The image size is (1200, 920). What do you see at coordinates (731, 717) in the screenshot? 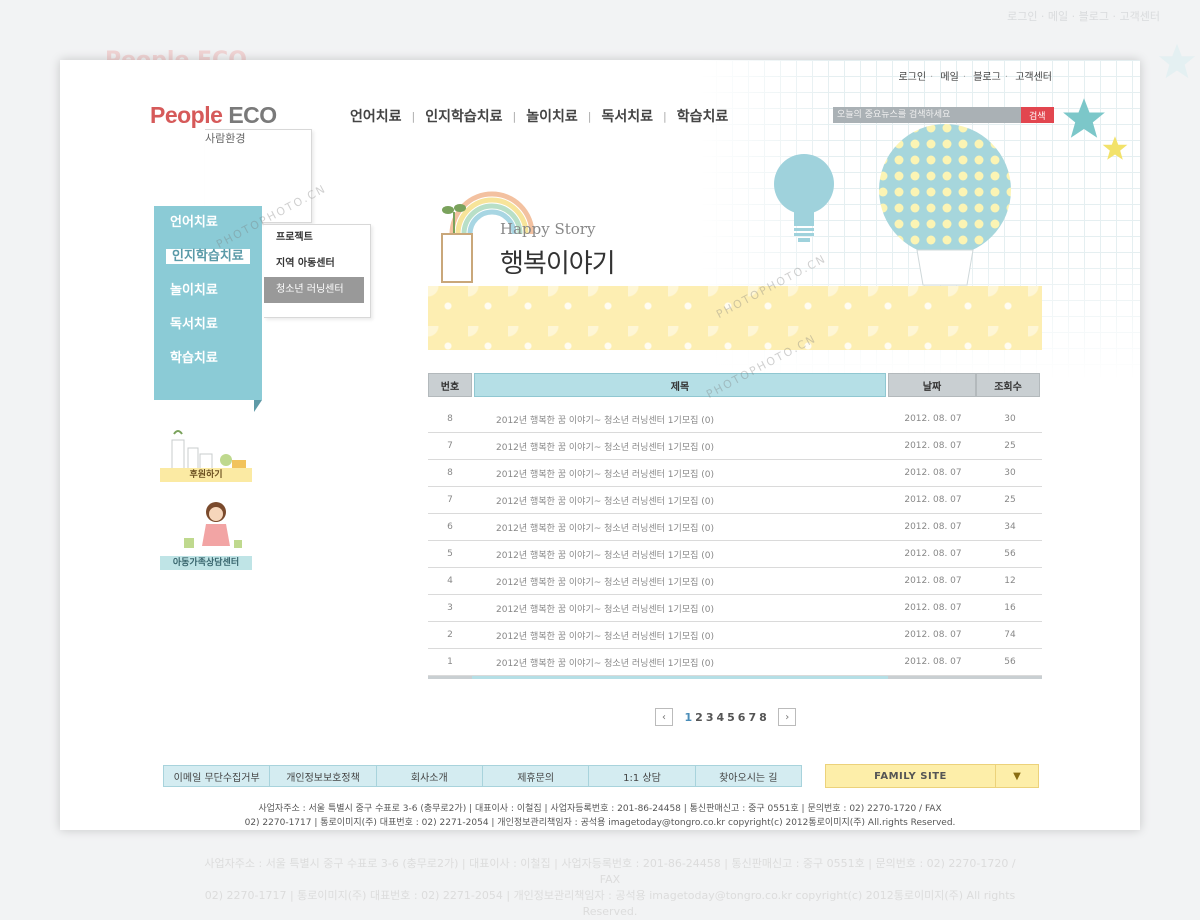
I see `page-number: 5` at bounding box center [731, 717].